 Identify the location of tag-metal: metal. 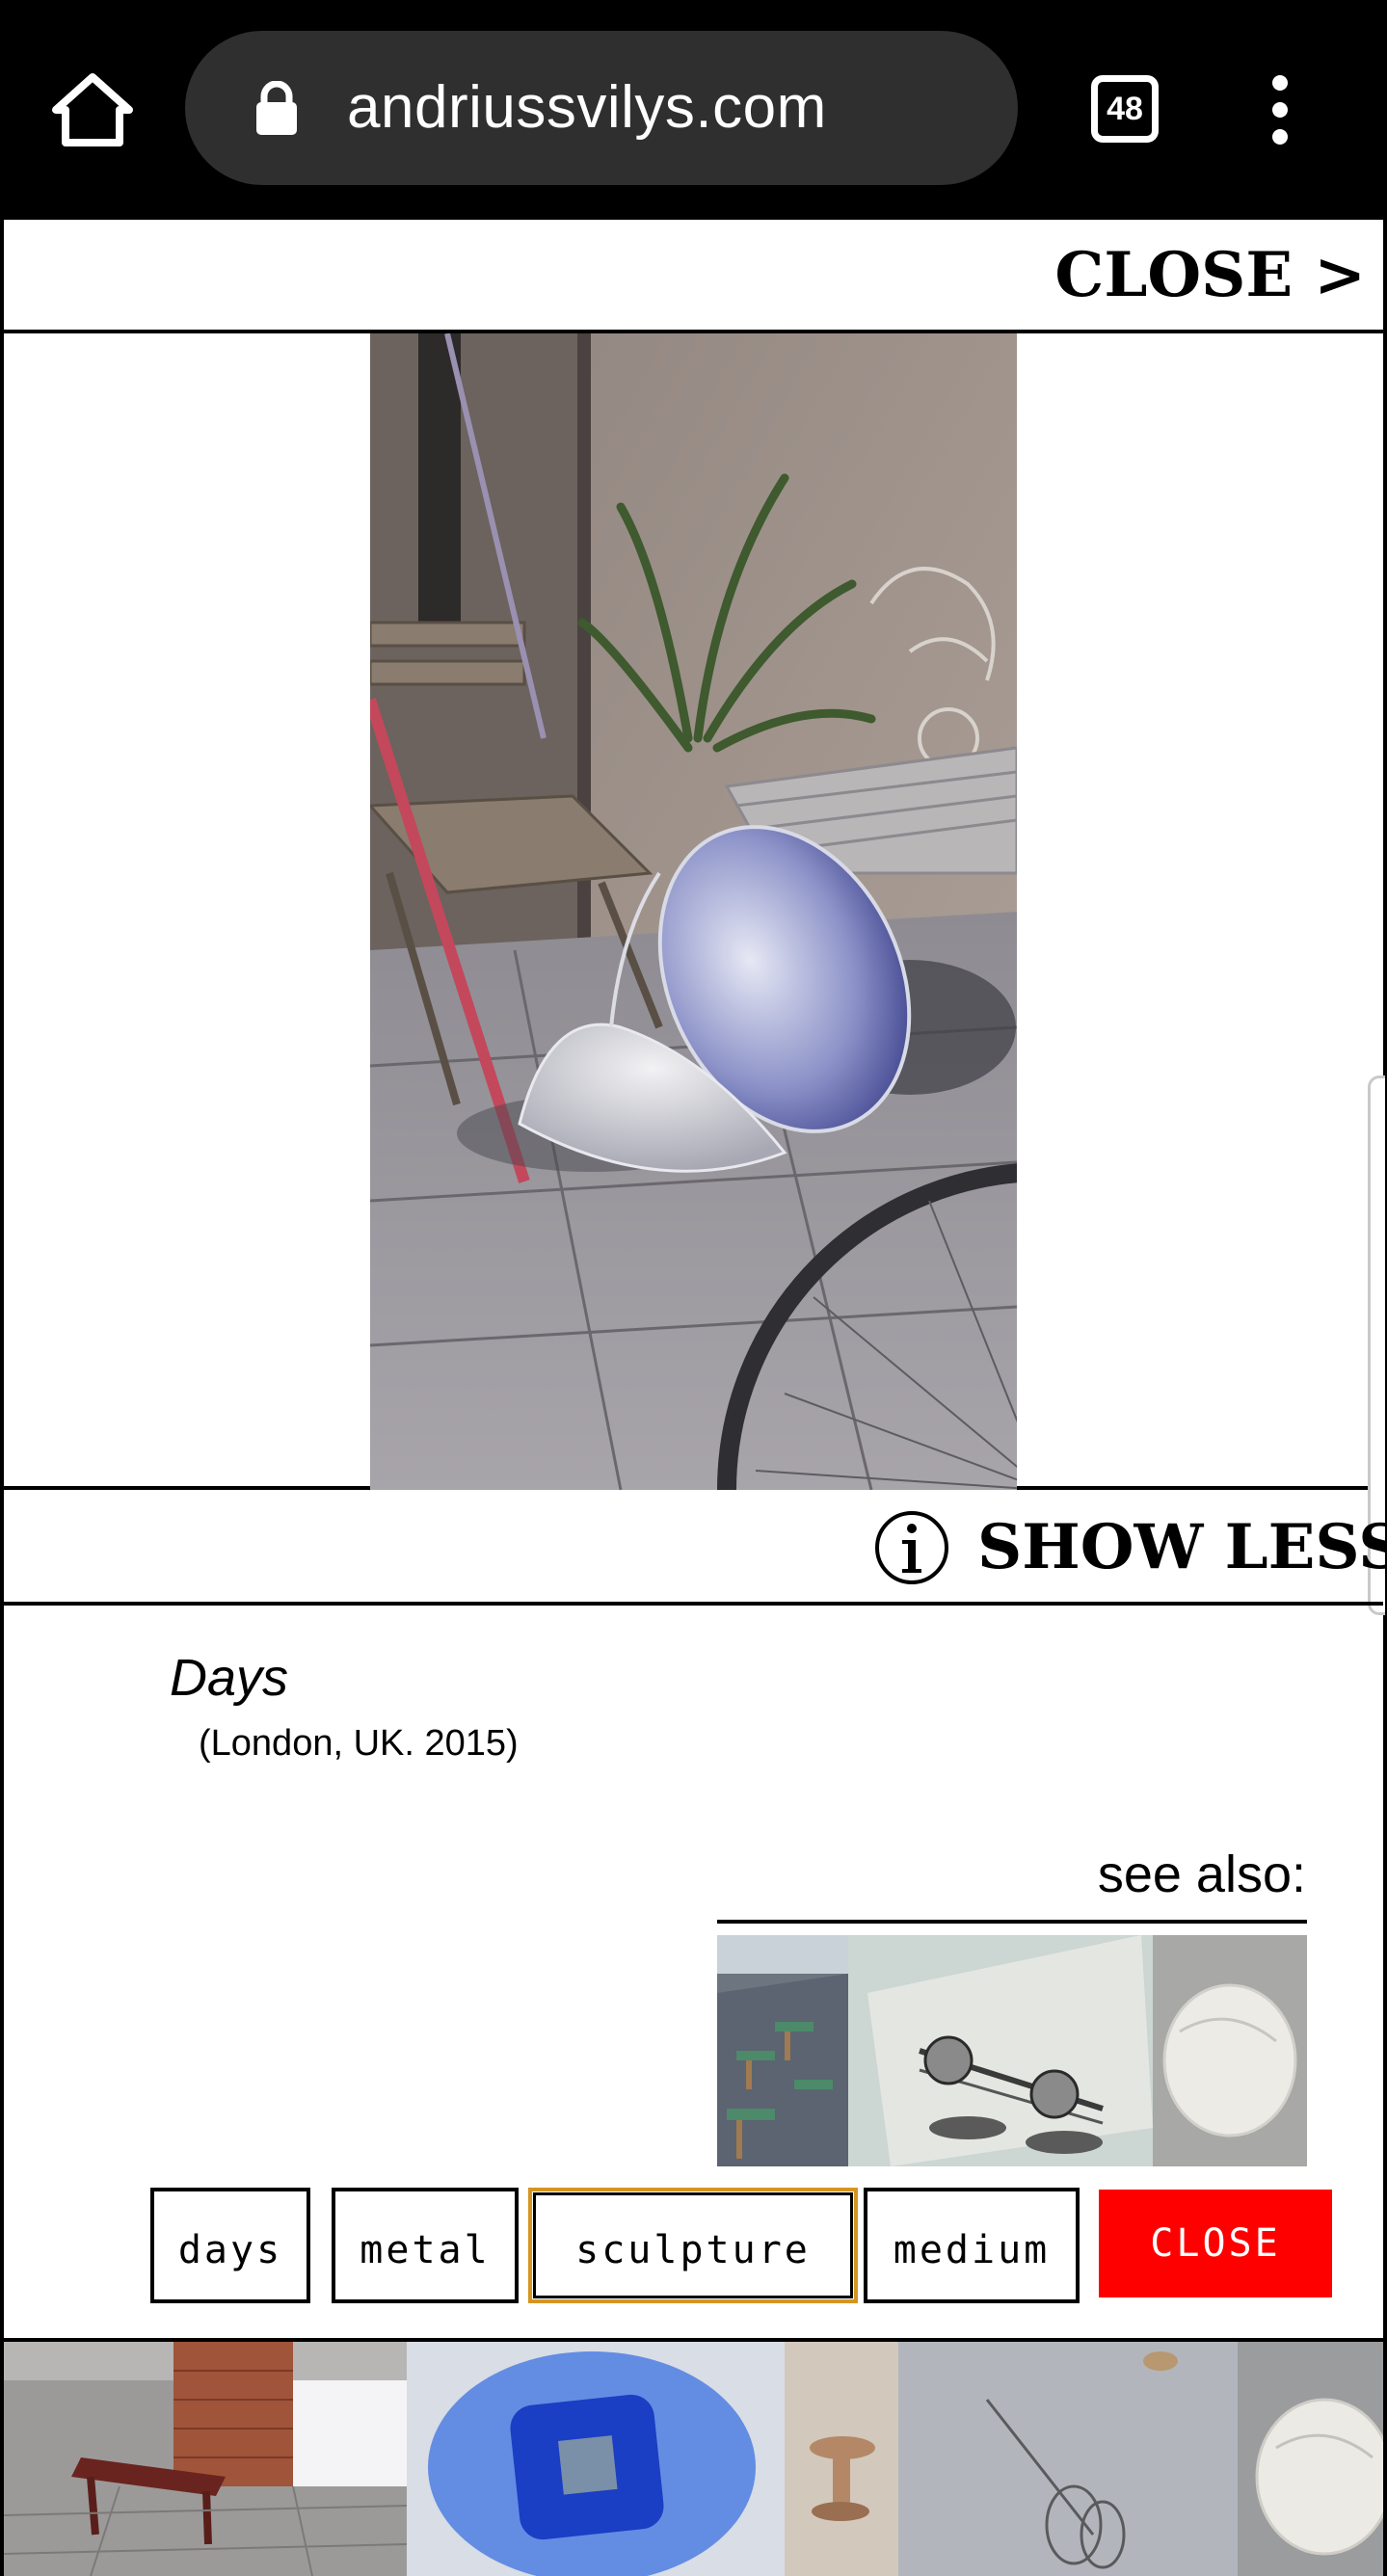
(425, 2245).